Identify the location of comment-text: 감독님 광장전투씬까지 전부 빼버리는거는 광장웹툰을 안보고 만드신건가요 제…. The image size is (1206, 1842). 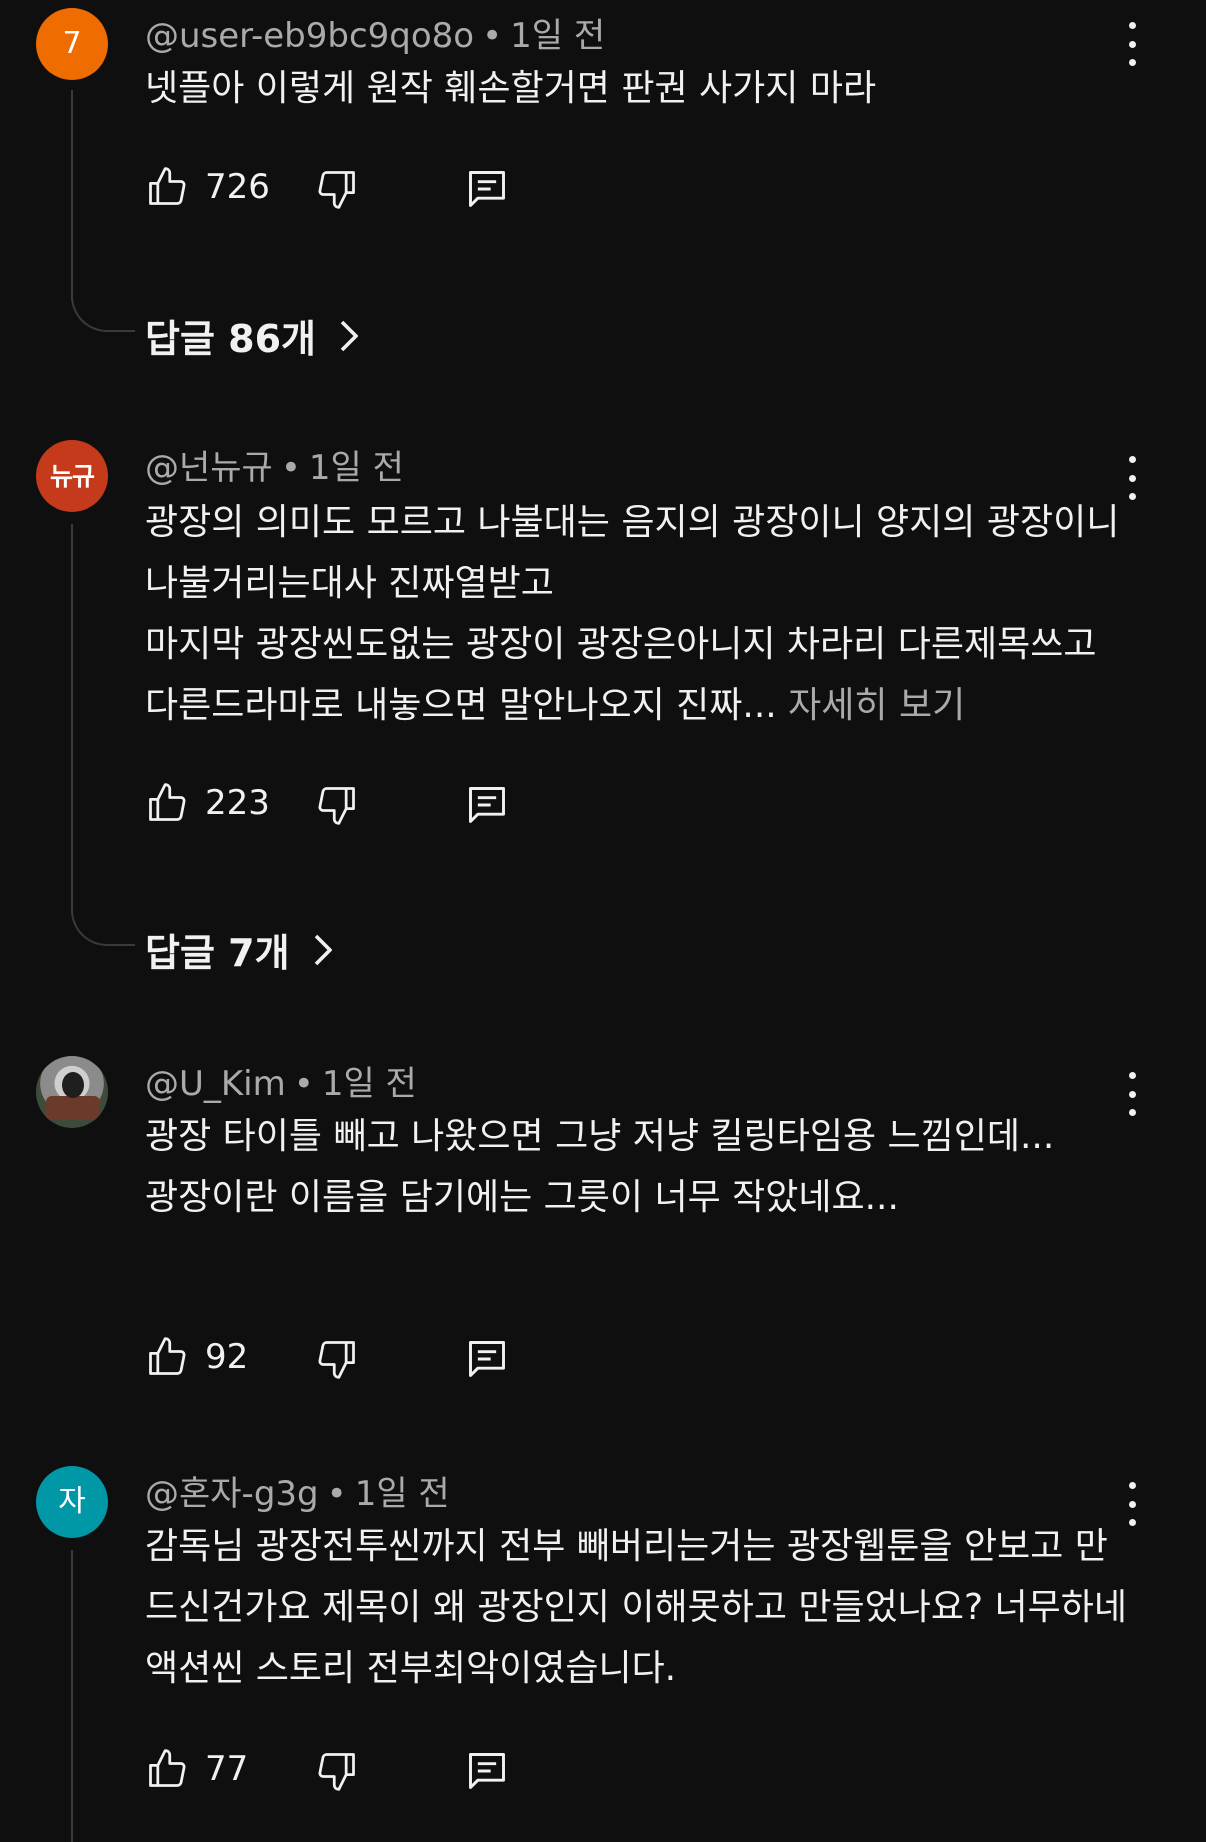
(637, 1607).